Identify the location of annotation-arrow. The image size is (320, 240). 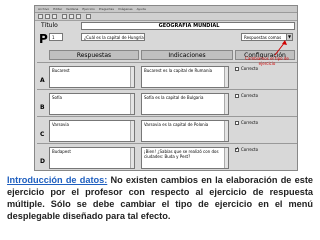
(280, 48).